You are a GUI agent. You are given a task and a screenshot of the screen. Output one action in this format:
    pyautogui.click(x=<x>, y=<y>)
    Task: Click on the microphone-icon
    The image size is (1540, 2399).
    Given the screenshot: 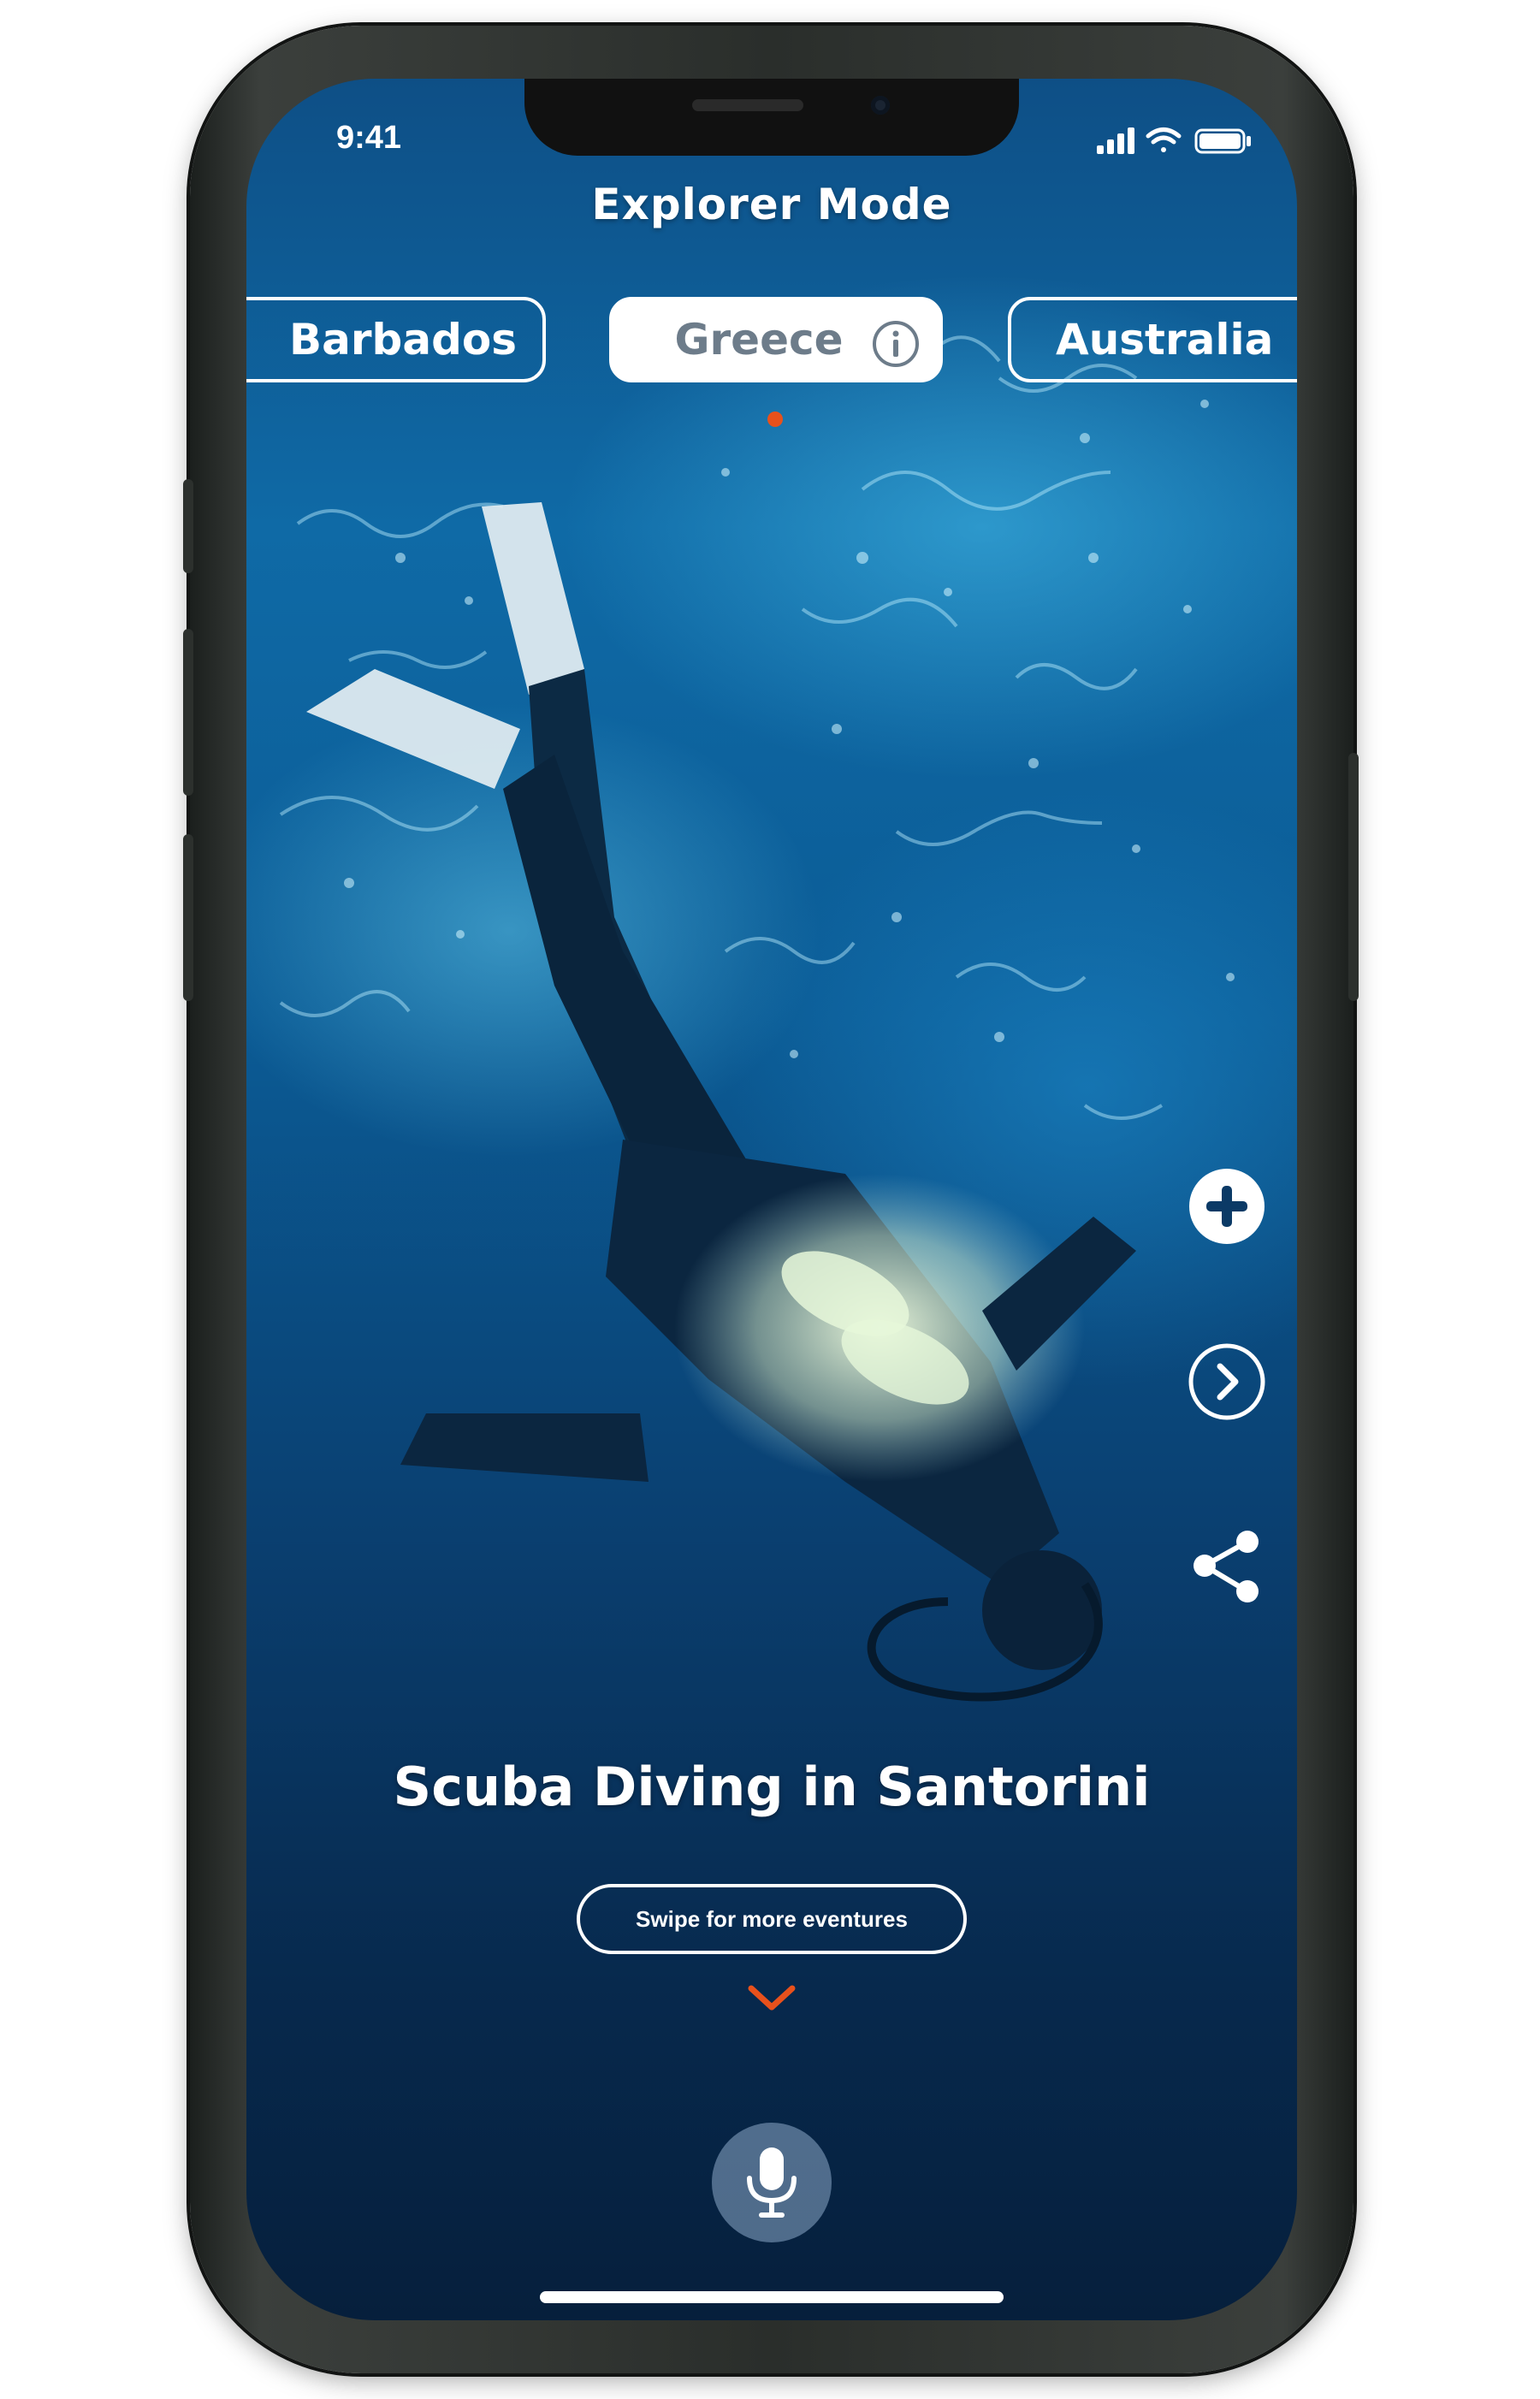 What is the action you would take?
    pyautogui.click(x=772, y=2183)
    